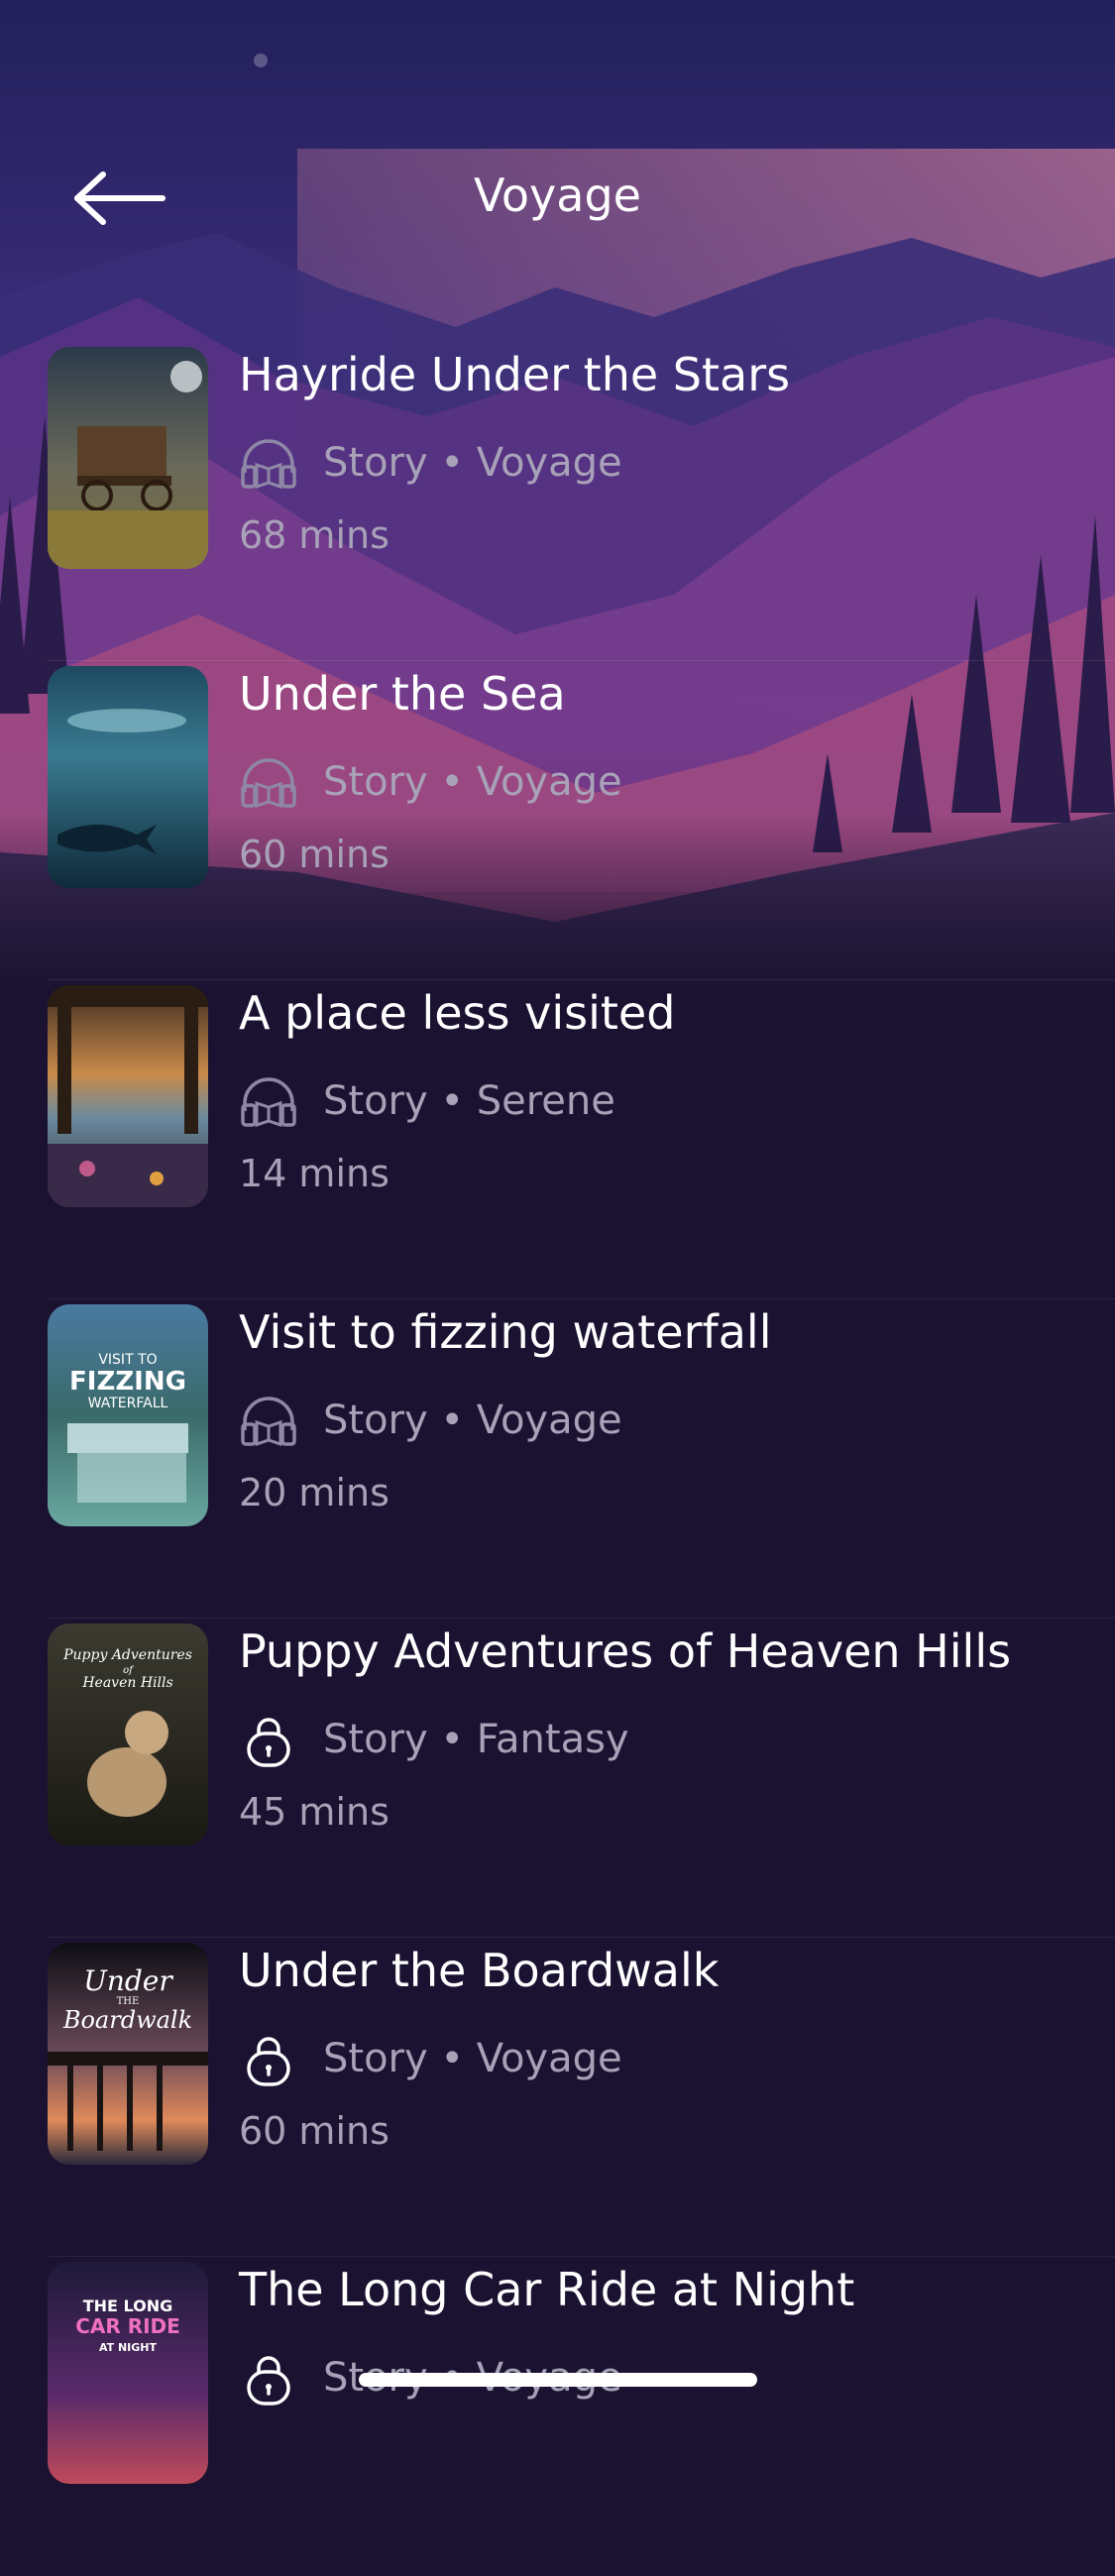 The height and width of the screenshot is (2576, 1115). What do you see at coordinates (128, 2373) in the screenshot?
I see `cover-image: THE LONG CAR RIDE AT NIGHT` at bounding box center [128, 2373].